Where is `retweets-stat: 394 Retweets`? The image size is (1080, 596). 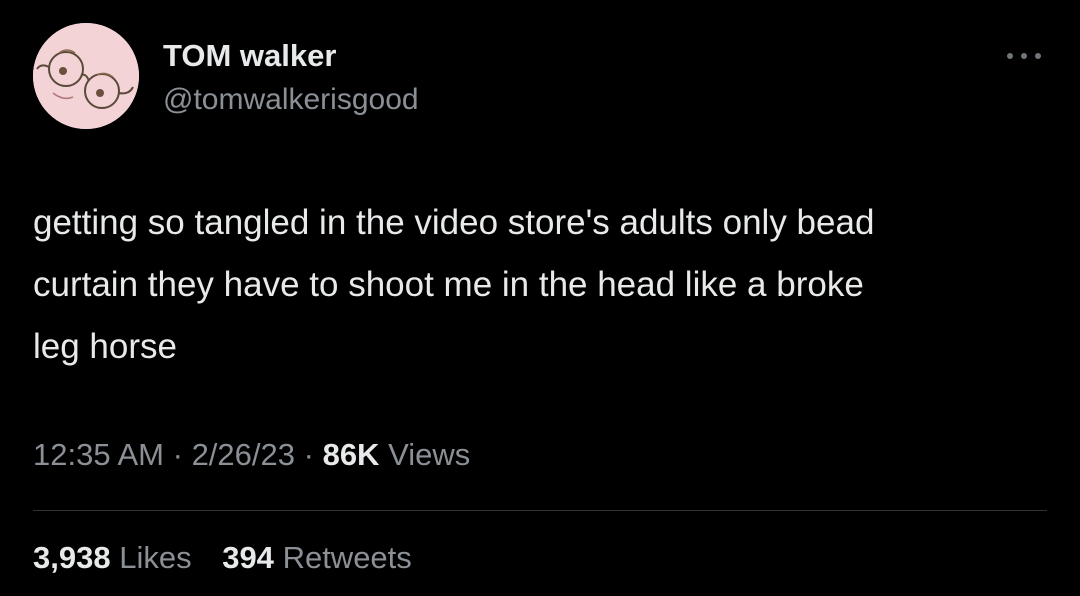
retweets-stat: 394 Retweets is located at coordinates (317, 558).